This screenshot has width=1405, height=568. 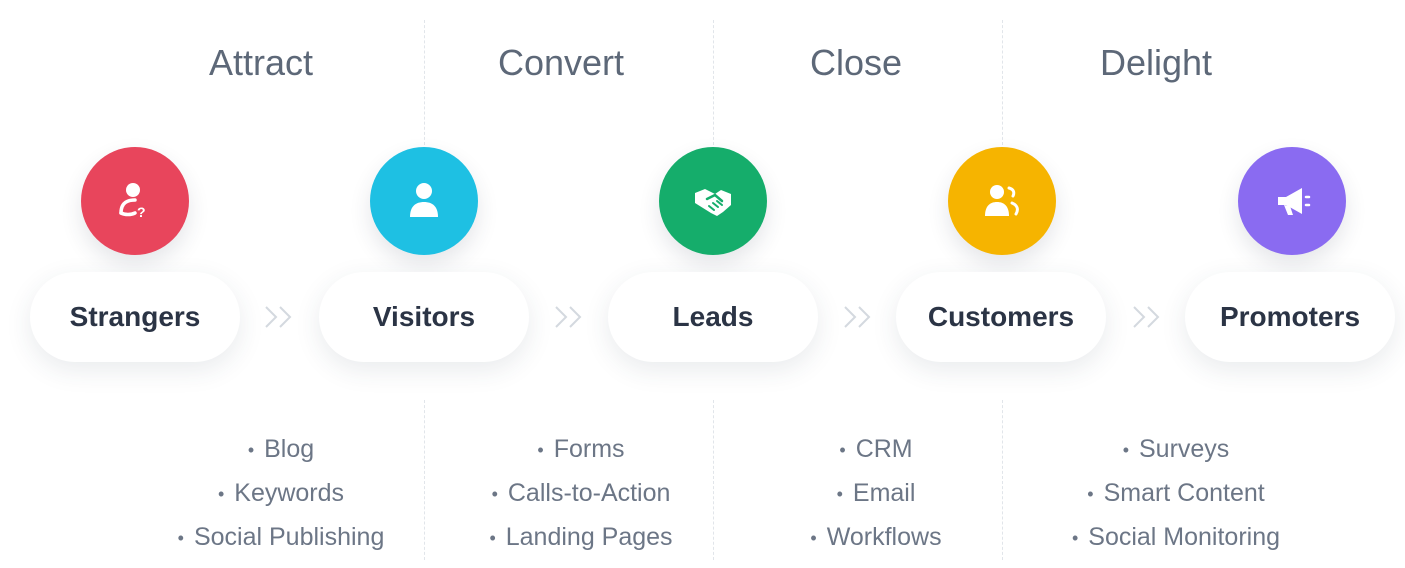 I want to click on list-item: Keywords, so click(x=281, y=494).